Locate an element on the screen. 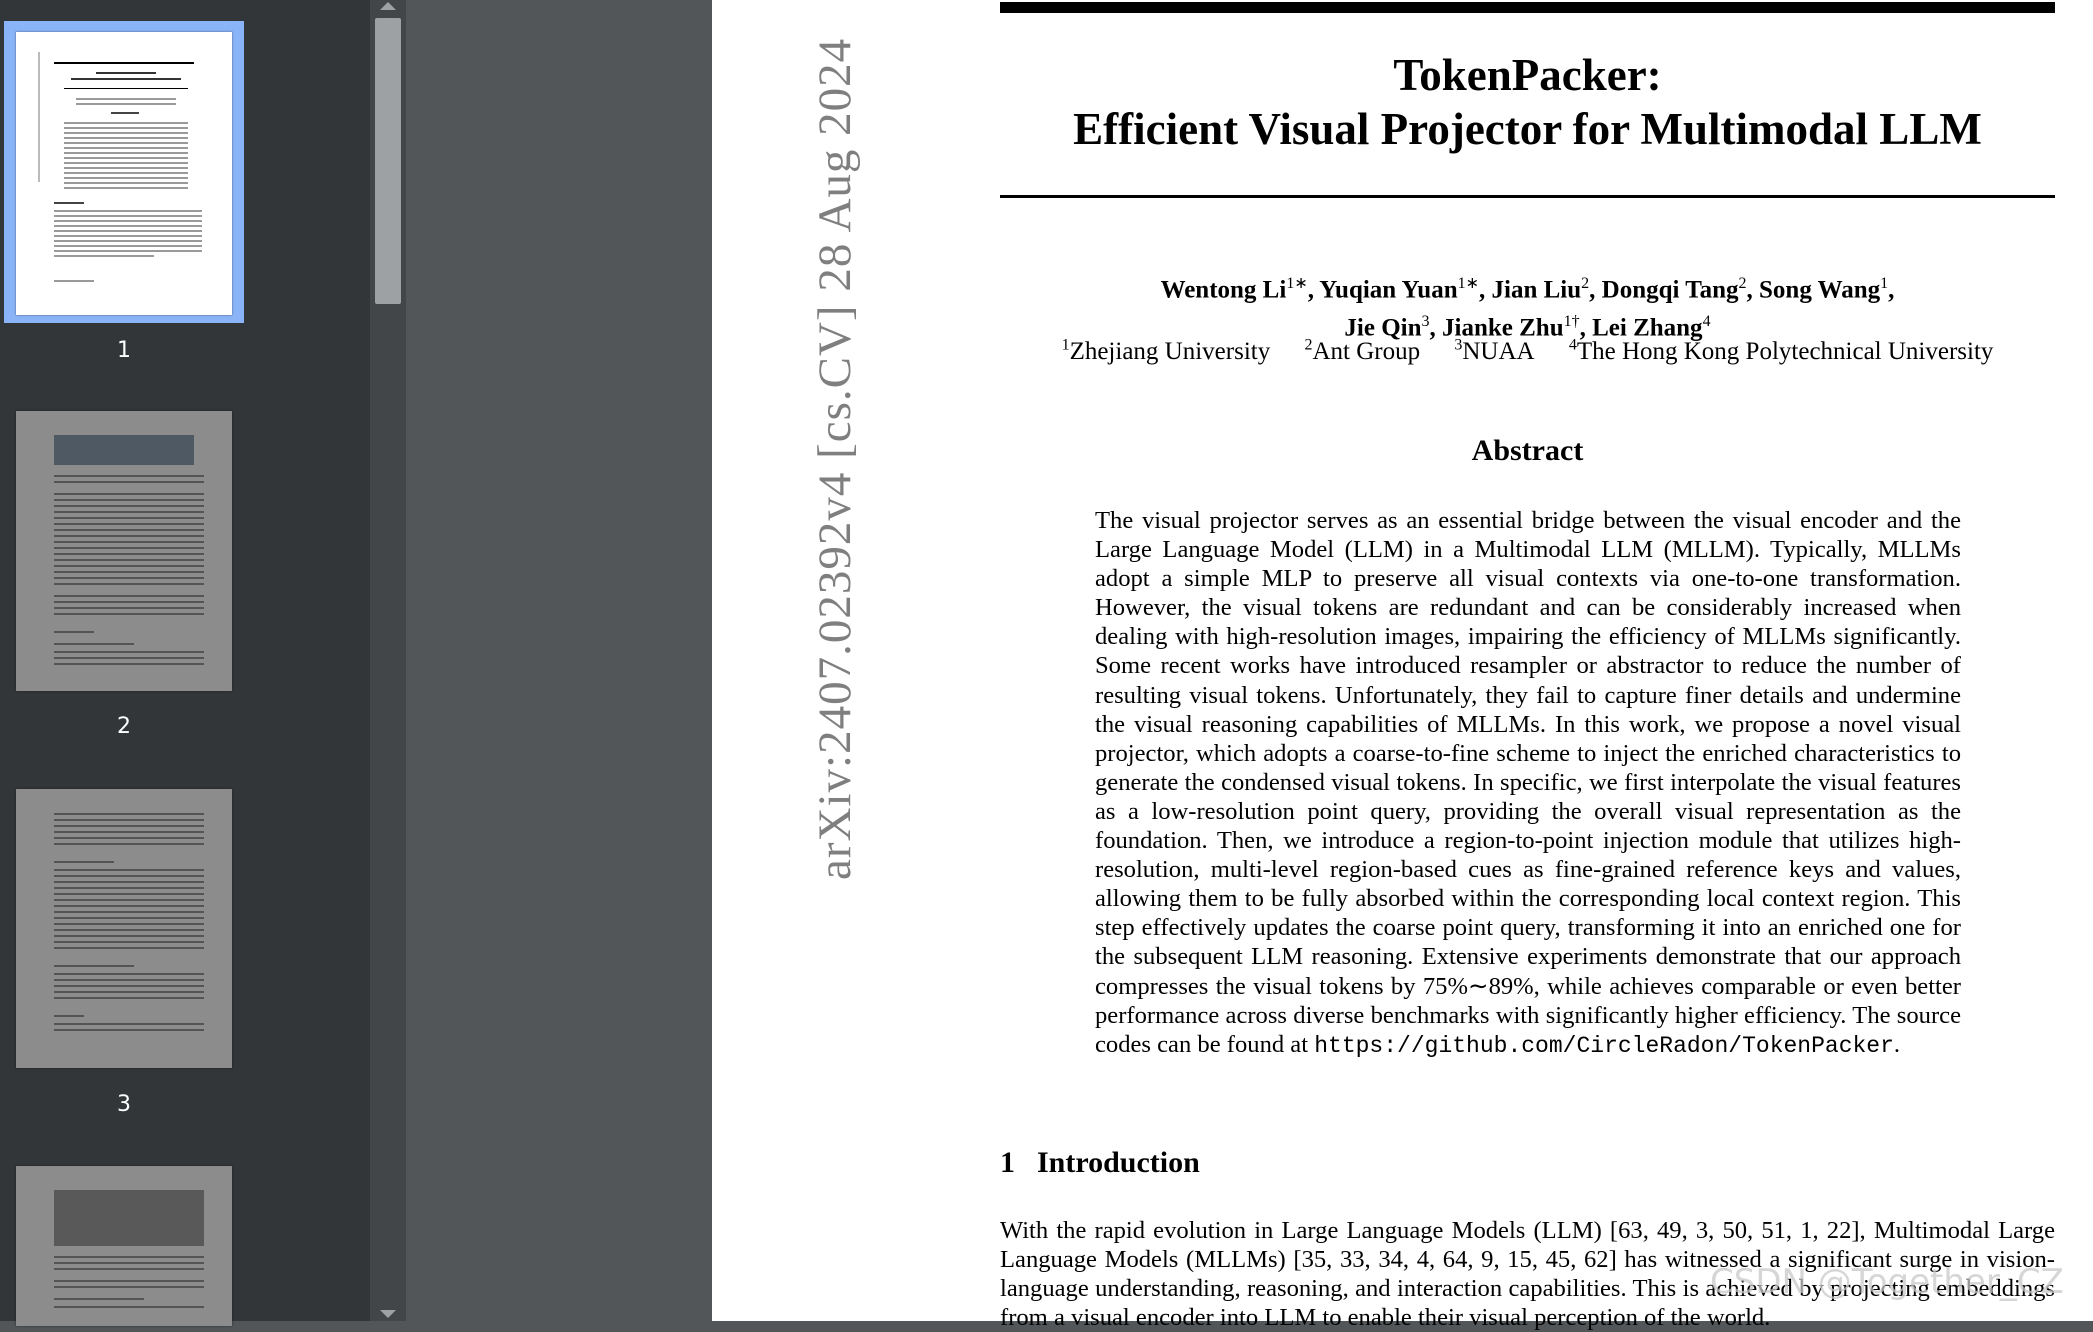 The height and width of the screenshot is (1332, 2093). affiliation: 2Ant Group is located at coordinates (1362, 351).